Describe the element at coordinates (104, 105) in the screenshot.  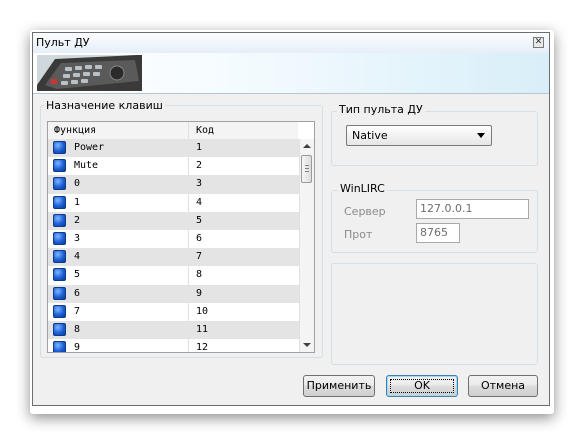
I see `key-assignment-title: Назначение клавиш` at that location.